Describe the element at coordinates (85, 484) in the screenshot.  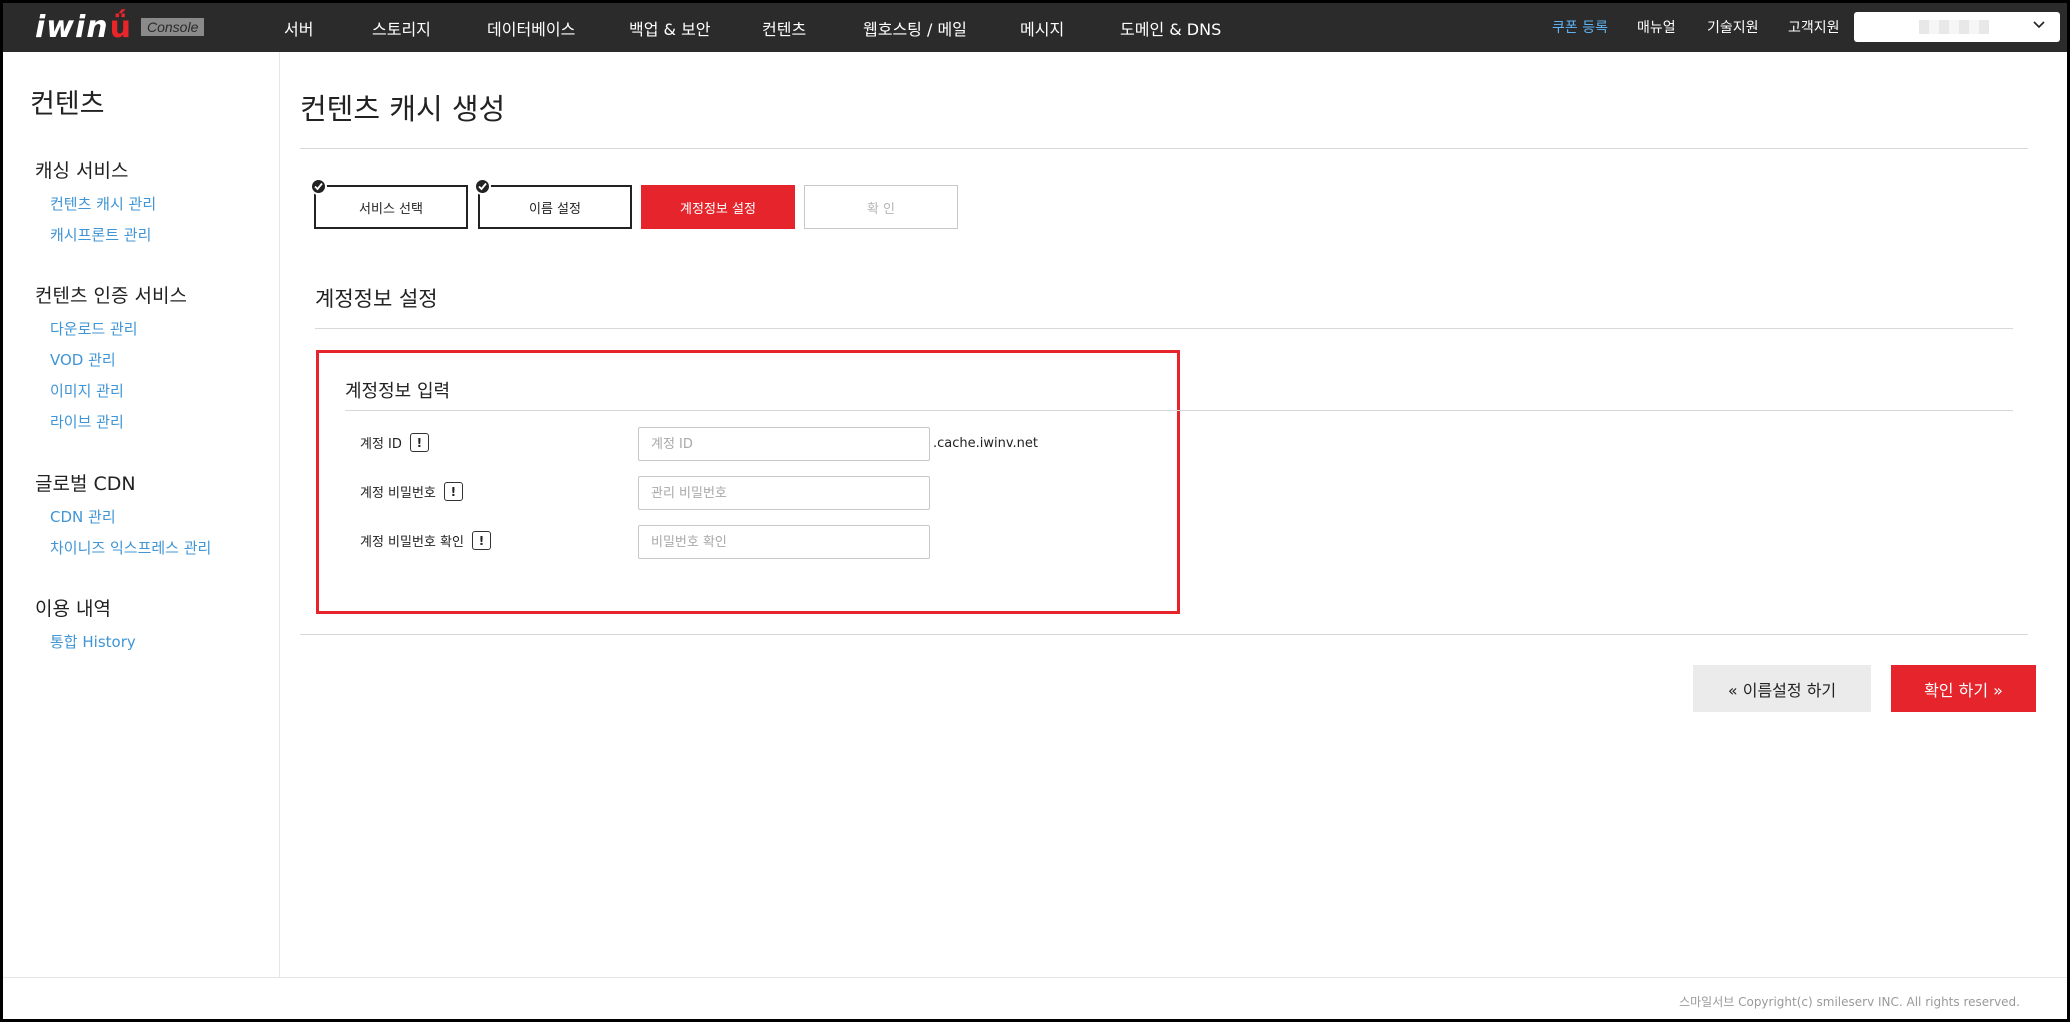
I see `sidebar-group-global-cdn: 글로벌 CDN` at that location.